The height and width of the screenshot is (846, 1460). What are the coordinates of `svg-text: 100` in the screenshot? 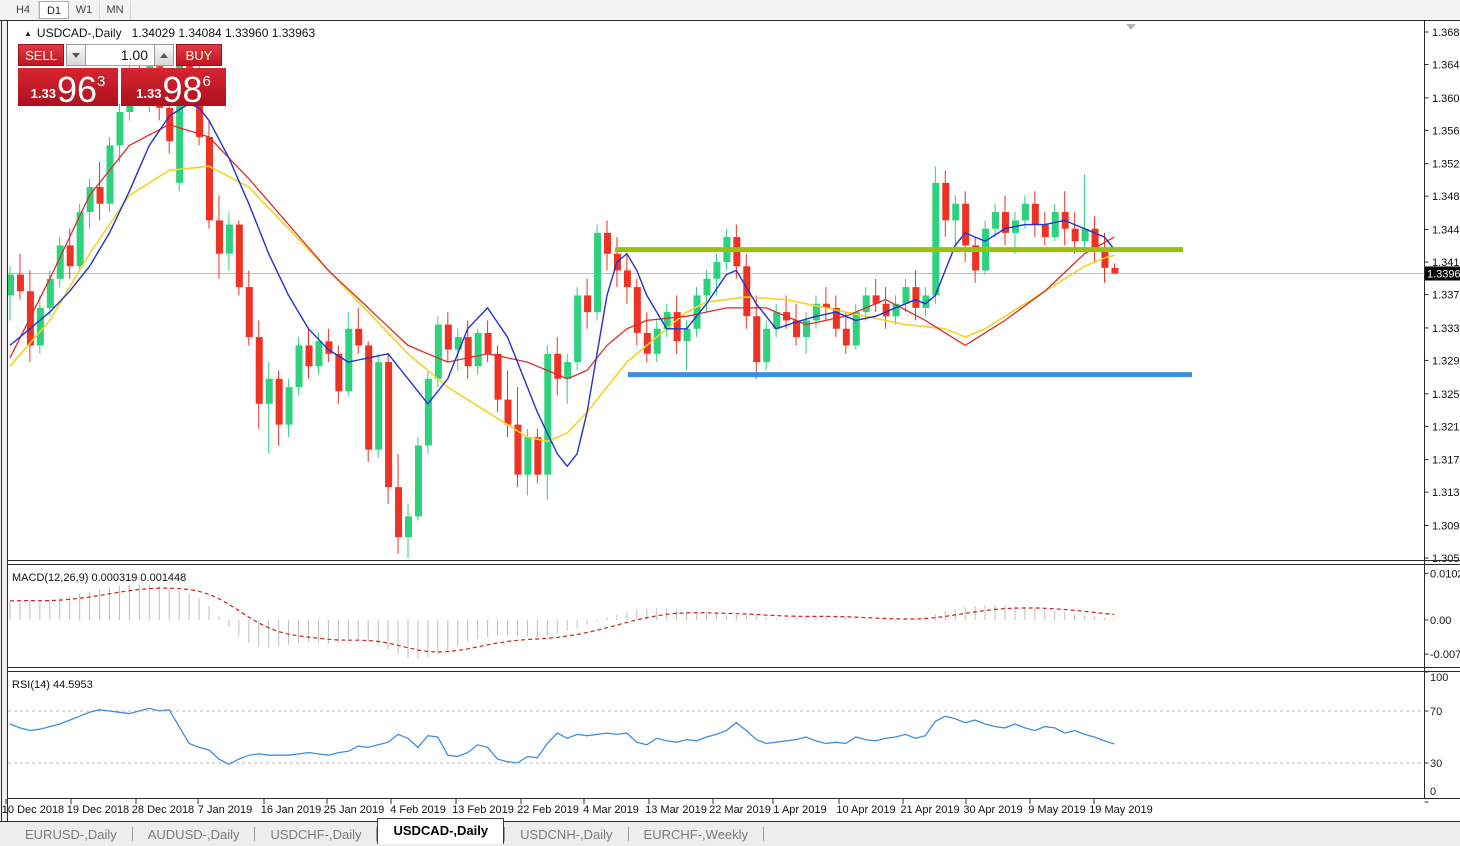 It's located at (1439, 678).